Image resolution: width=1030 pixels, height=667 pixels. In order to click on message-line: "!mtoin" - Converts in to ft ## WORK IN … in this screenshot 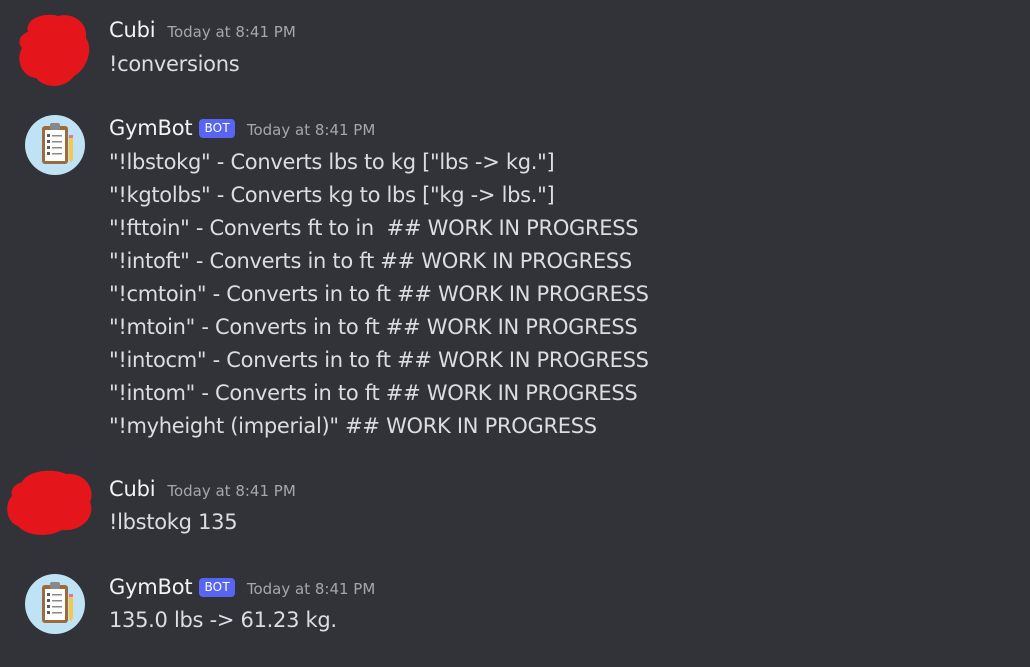, I will do `click(373, 327)`.